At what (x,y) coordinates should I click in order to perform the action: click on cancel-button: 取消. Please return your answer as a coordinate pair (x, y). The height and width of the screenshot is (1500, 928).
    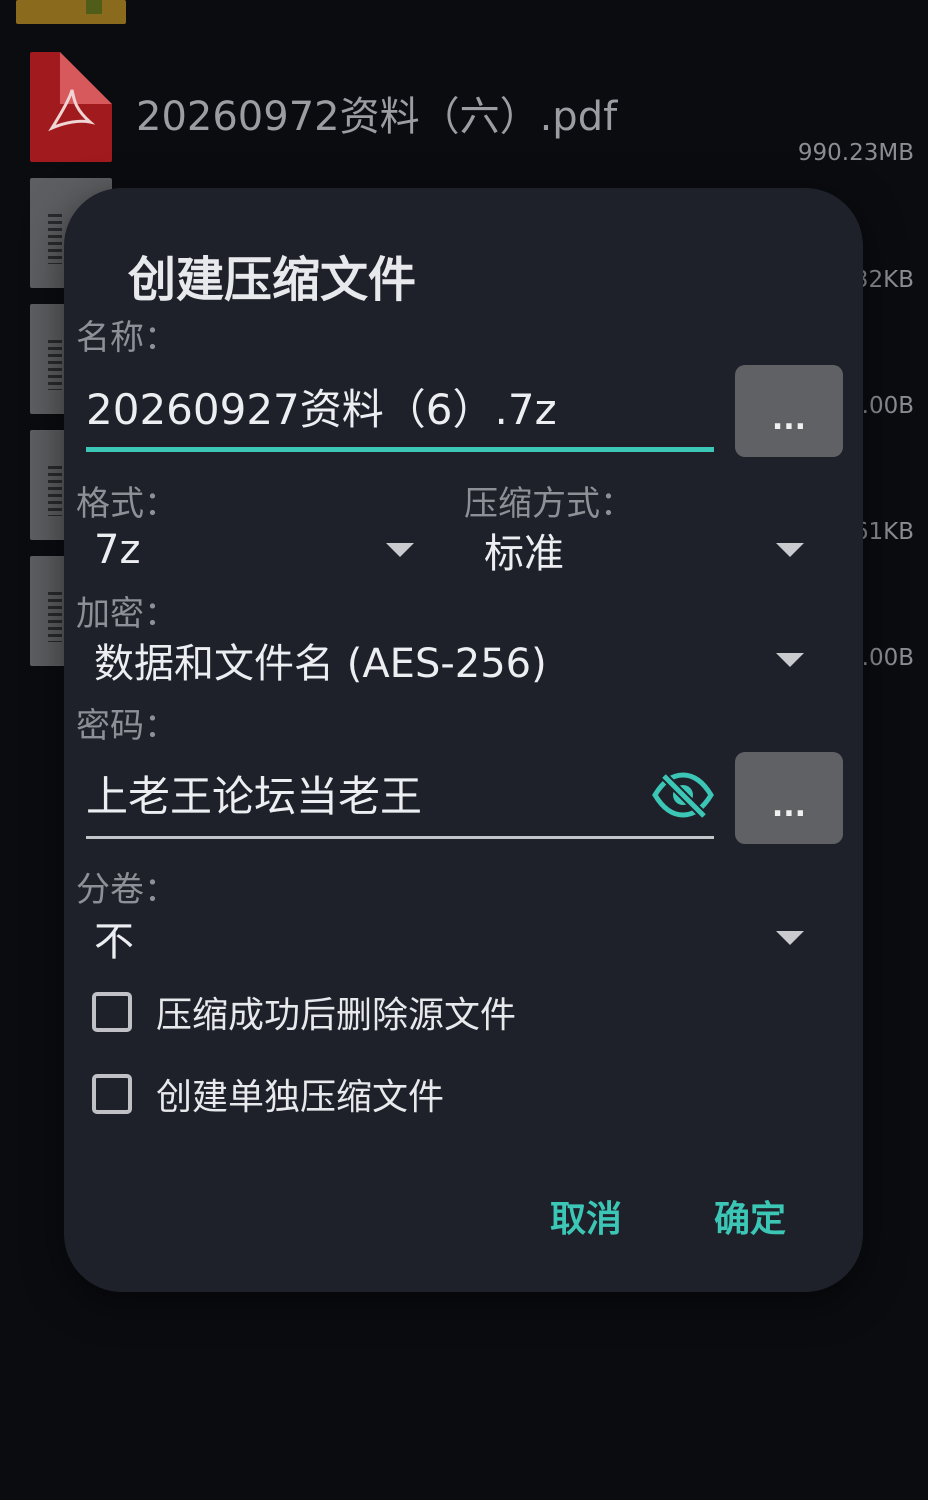
    Looking at the image, I should click on (586, 1216).